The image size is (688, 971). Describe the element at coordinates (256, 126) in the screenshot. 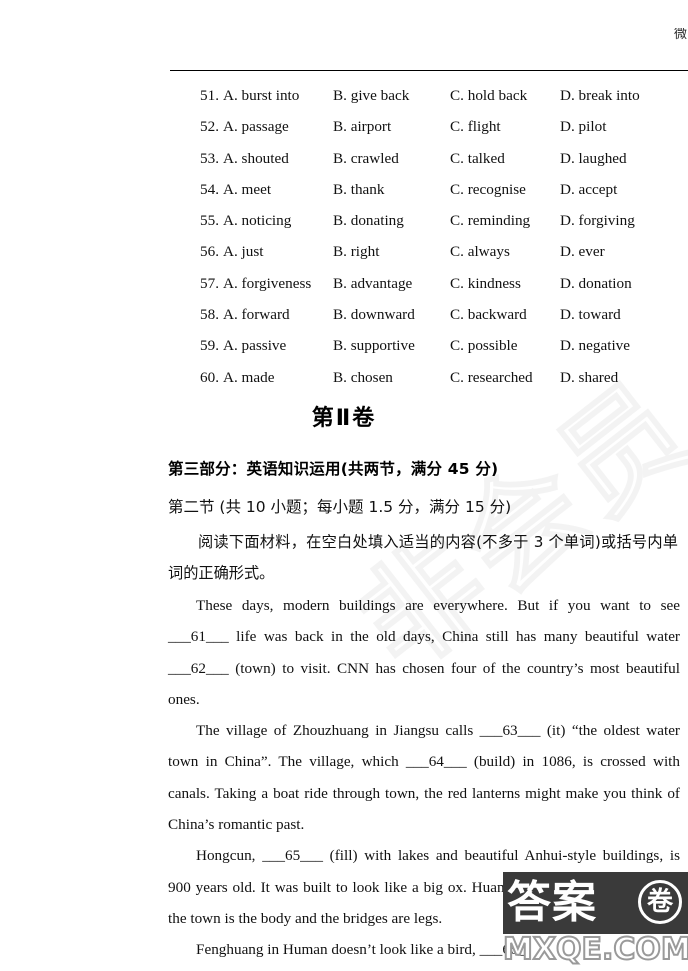

I see `option-choice-a: A. passage` at that location.